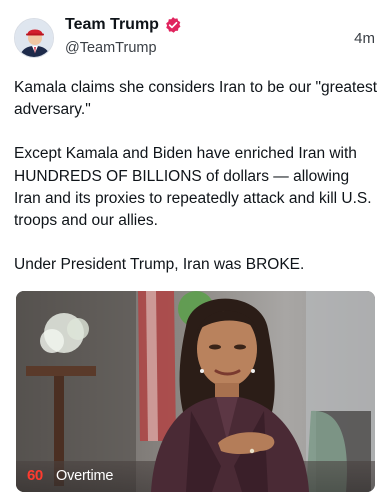 This screenshot has height=500, width=391. Describe the element at coordinates (159, 265) in the screenshot. I see `post-paragraph: Under President Trump, Iran was BROKE.` at that location.